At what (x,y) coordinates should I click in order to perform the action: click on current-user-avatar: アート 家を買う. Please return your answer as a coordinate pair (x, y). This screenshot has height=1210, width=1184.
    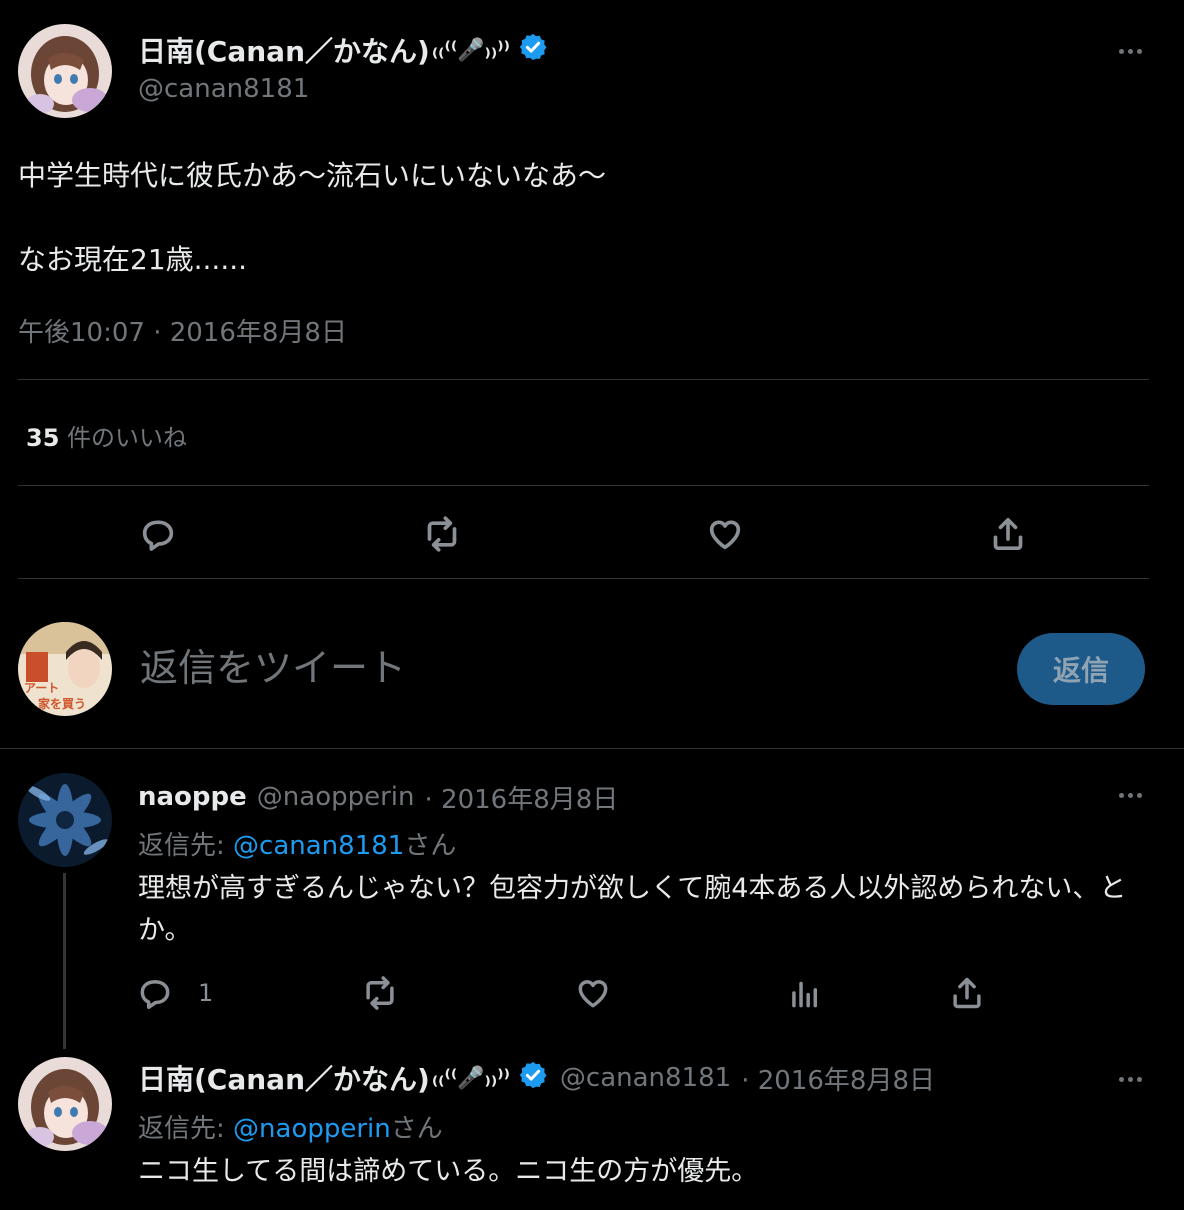
    Looking at the image, I should click on (65, 669).